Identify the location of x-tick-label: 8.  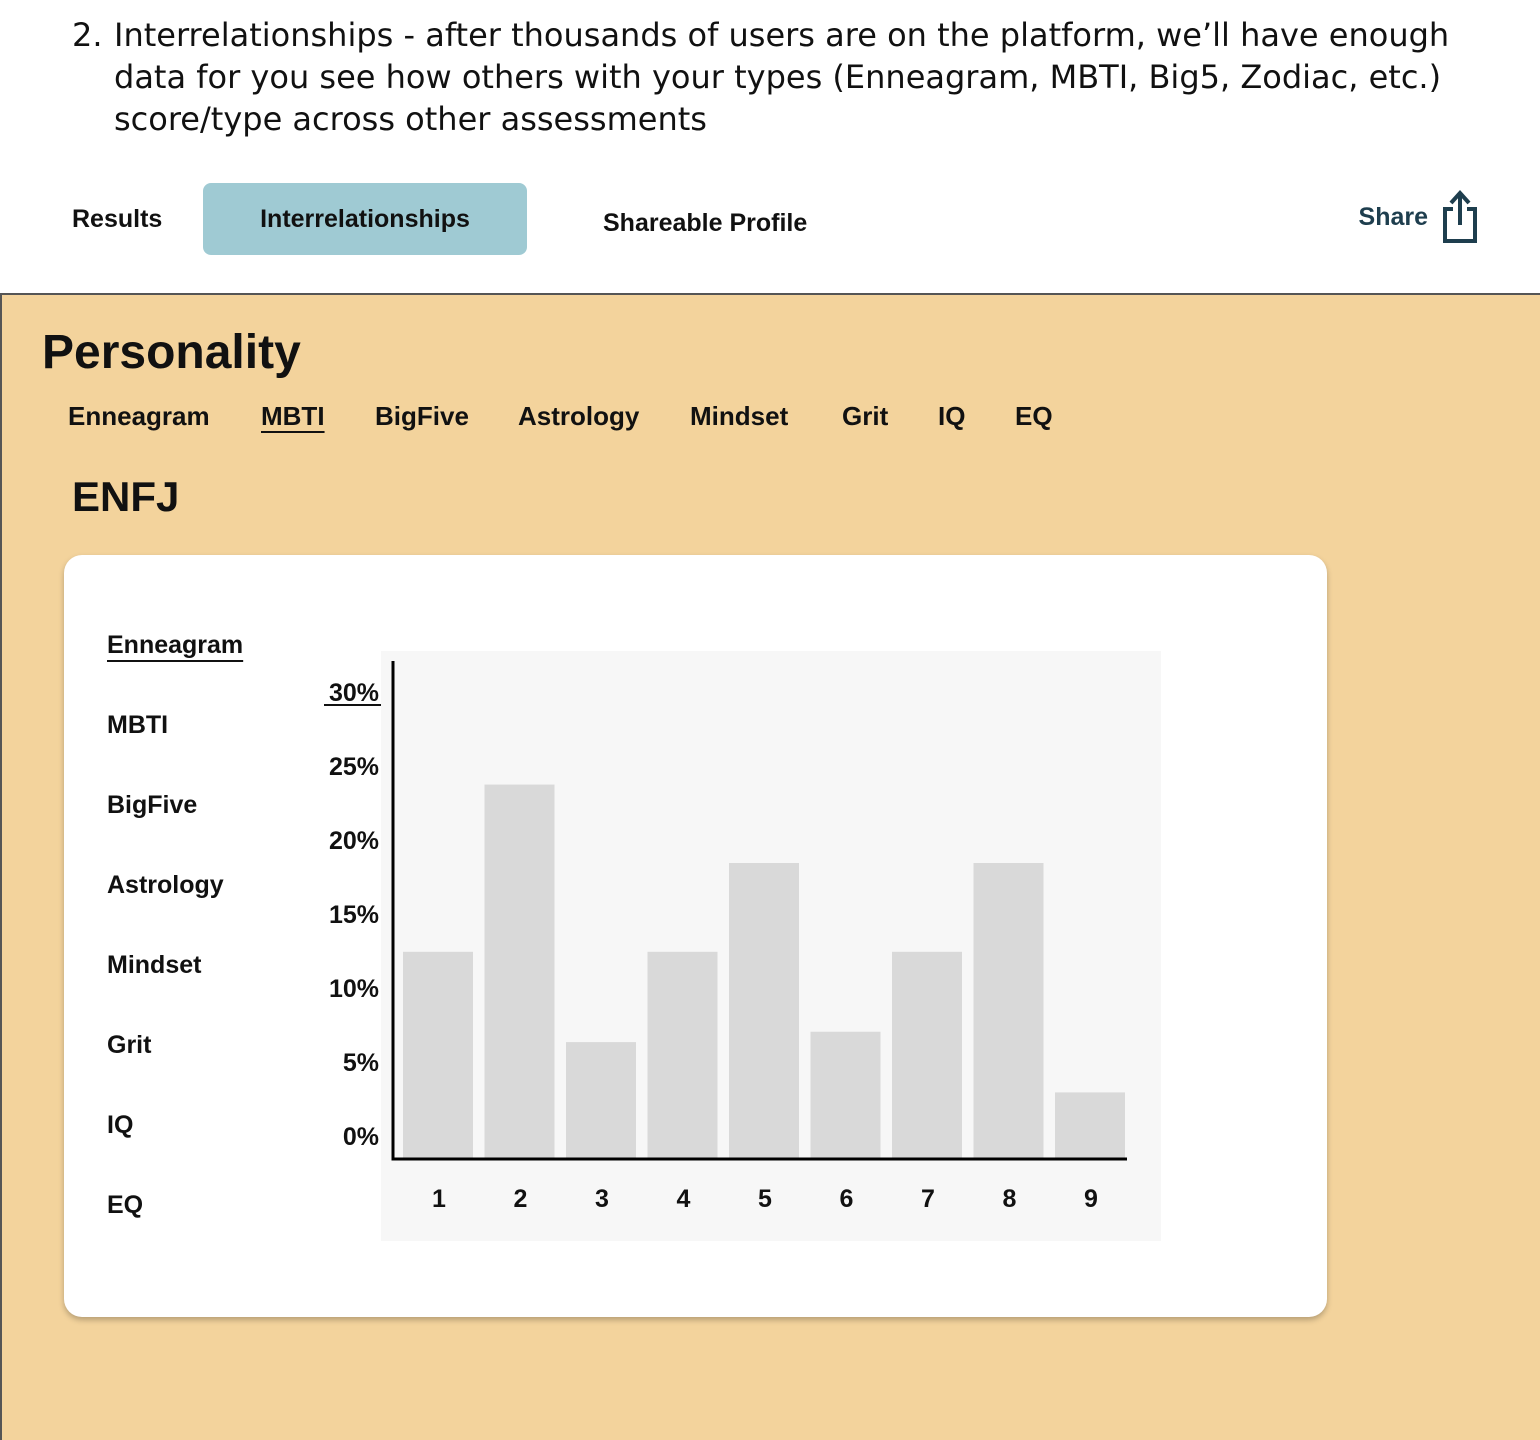
(1010, 1199).